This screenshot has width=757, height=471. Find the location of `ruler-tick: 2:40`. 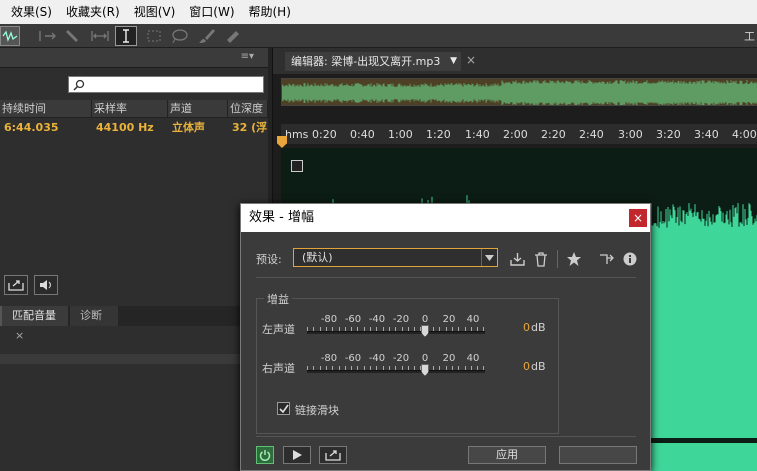

ruler-tick: 2:40 is located at coordinates (591, 134).